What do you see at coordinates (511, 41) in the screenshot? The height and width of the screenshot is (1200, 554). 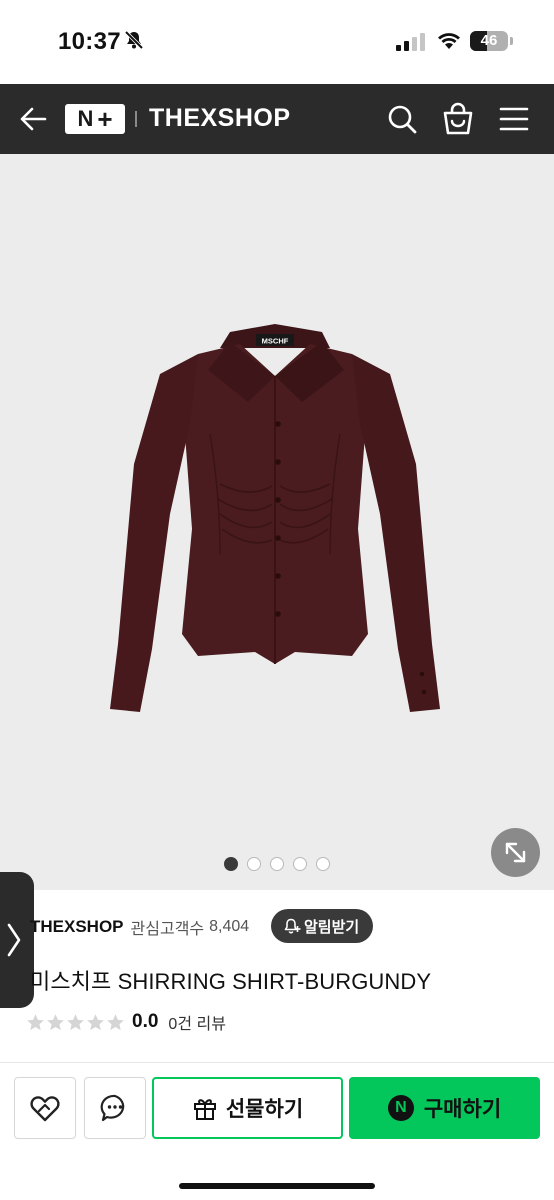 I see `battery-cap` at bounding box center [511, 41].